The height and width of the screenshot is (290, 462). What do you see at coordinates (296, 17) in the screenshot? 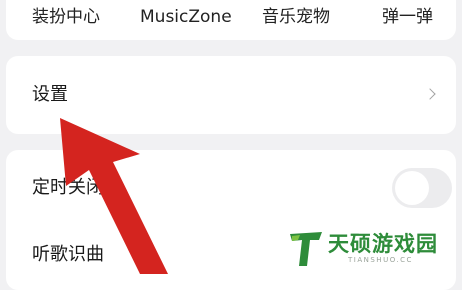
I see `quick-entry-music-pet: 音乐宠物` at bounding box center [296, 17].